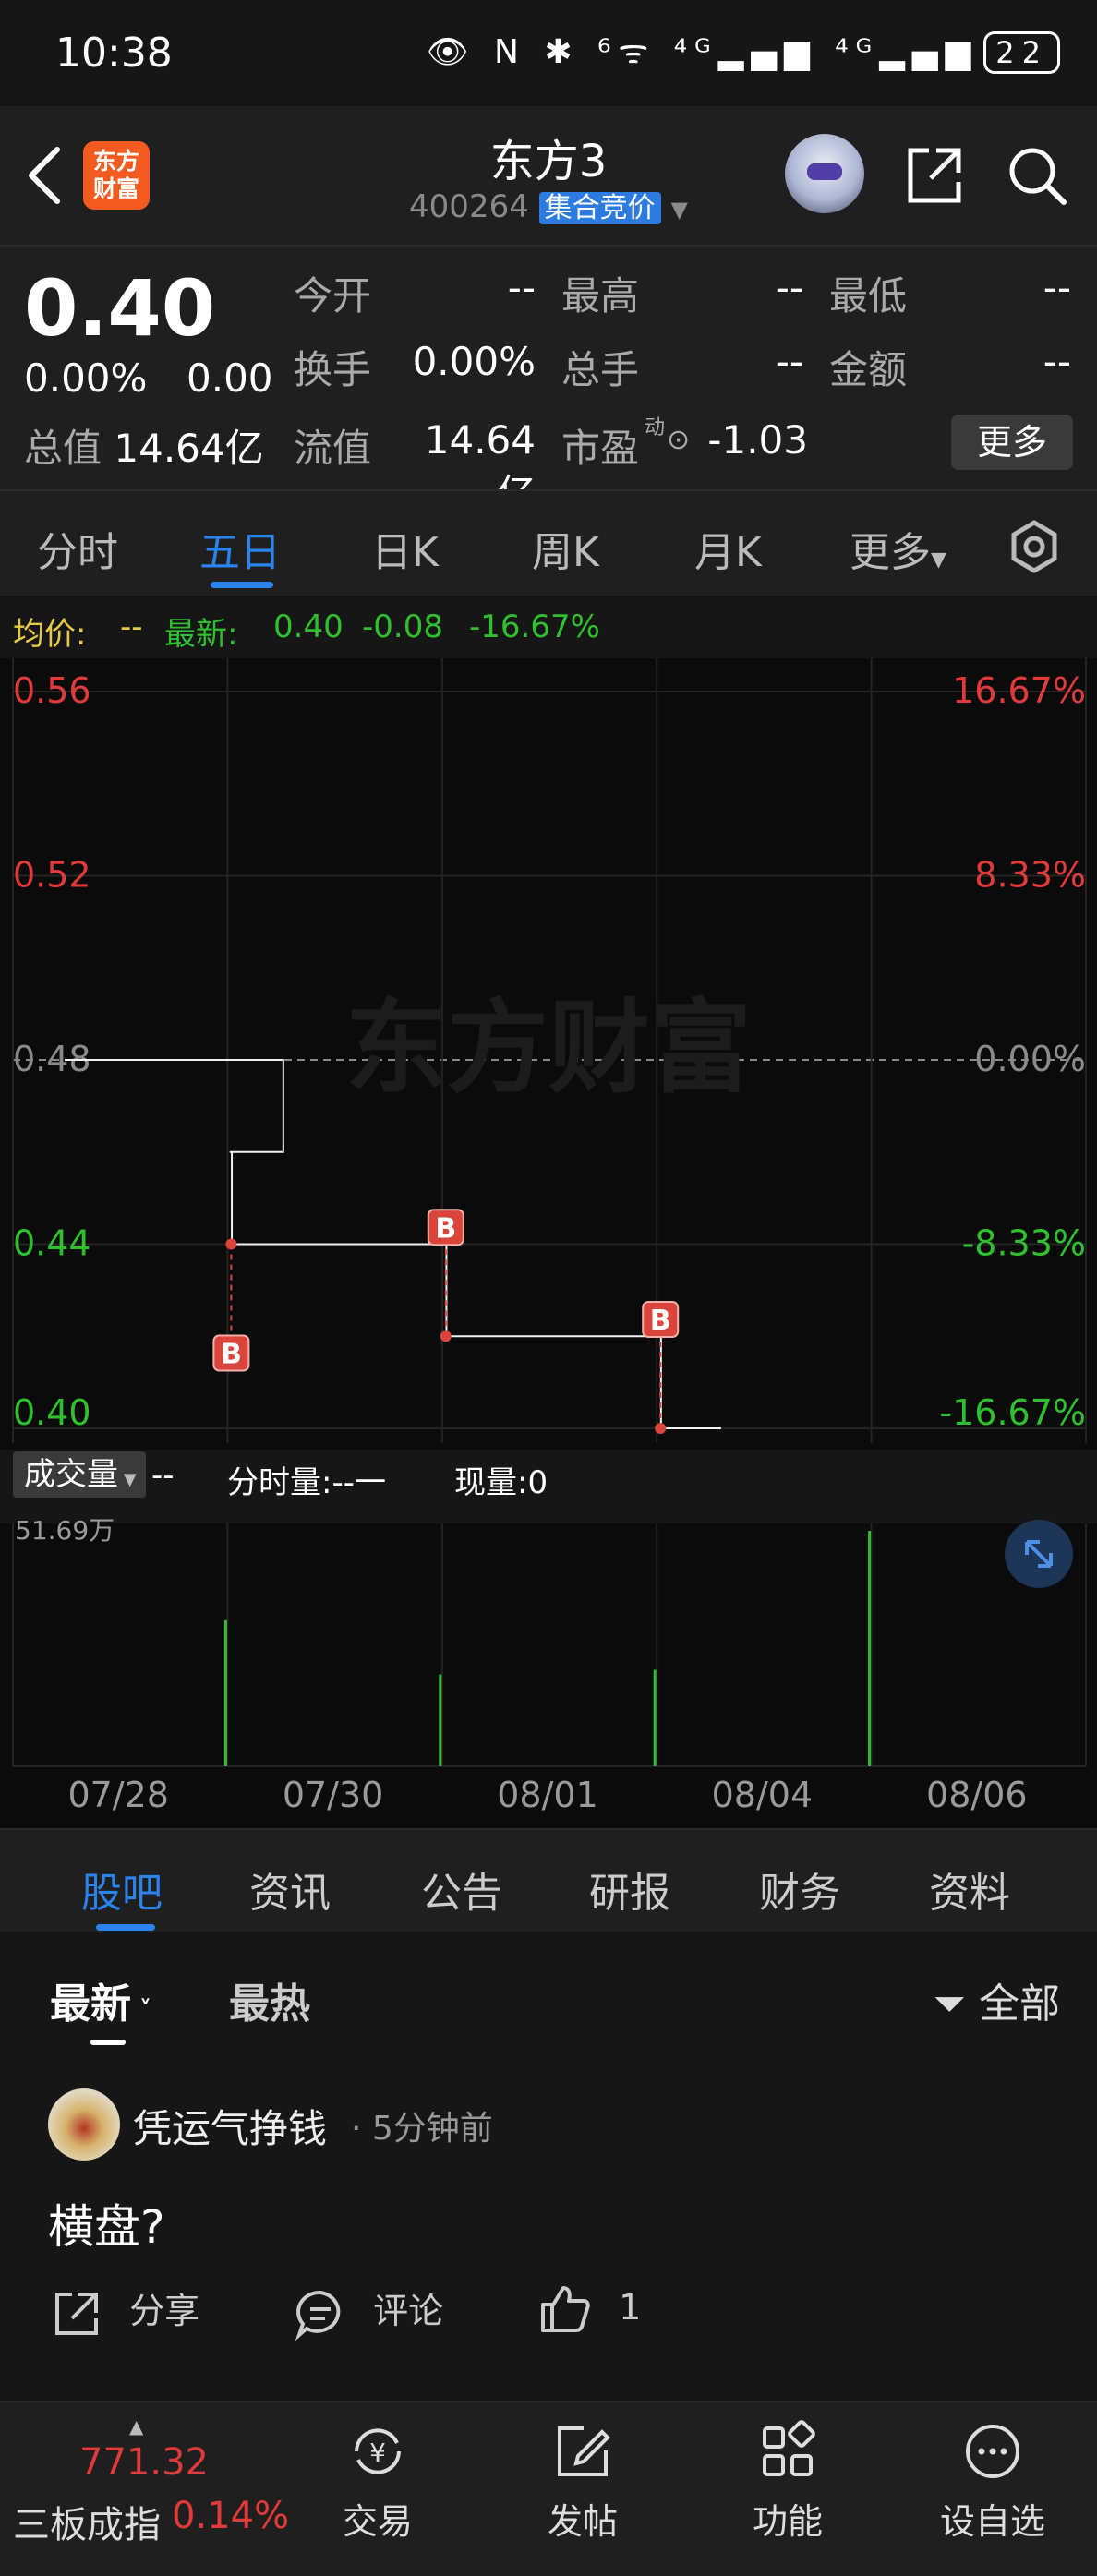 This screenshot has height=2576, width=1097. Describe the element at coordinates (1034, 546) in the screenshot. I see `settings-icon` at that location.